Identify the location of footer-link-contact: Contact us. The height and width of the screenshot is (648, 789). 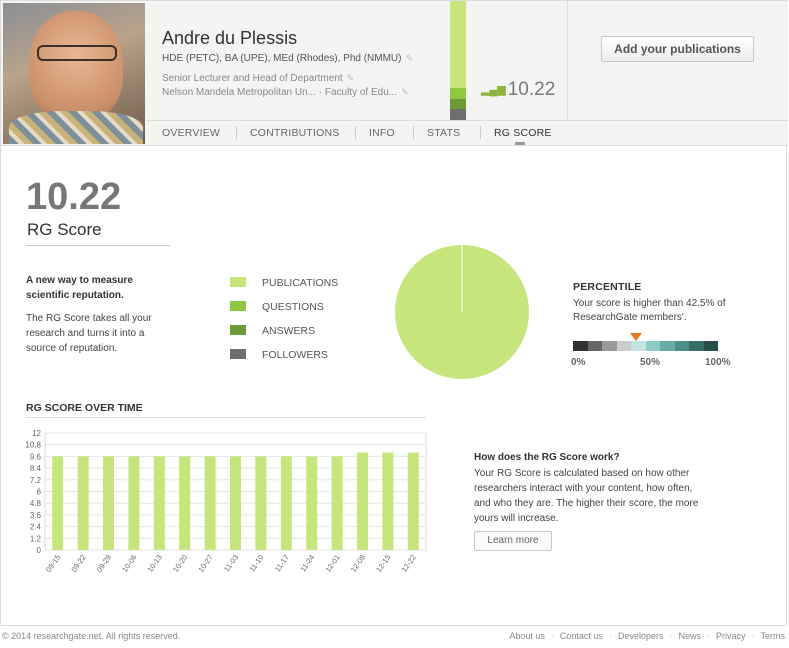
(581, 636).